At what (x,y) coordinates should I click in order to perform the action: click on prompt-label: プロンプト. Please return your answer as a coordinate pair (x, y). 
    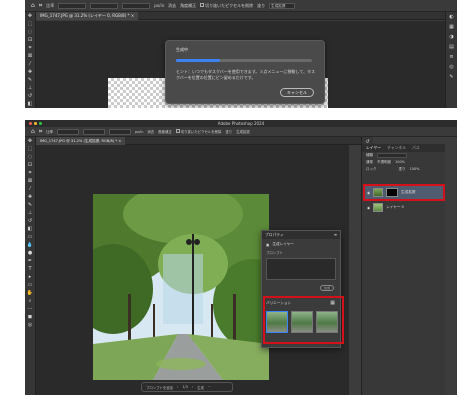
    Looking at the image, I should click on (274, 253).